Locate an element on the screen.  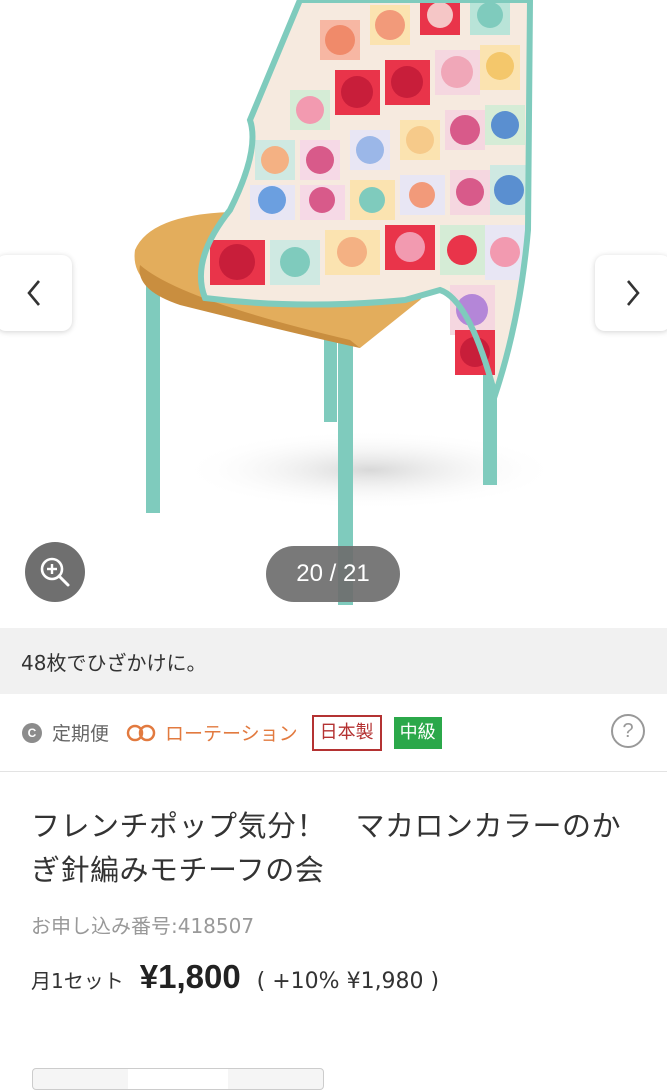
next-image-button is located at coordinates (631, 293).